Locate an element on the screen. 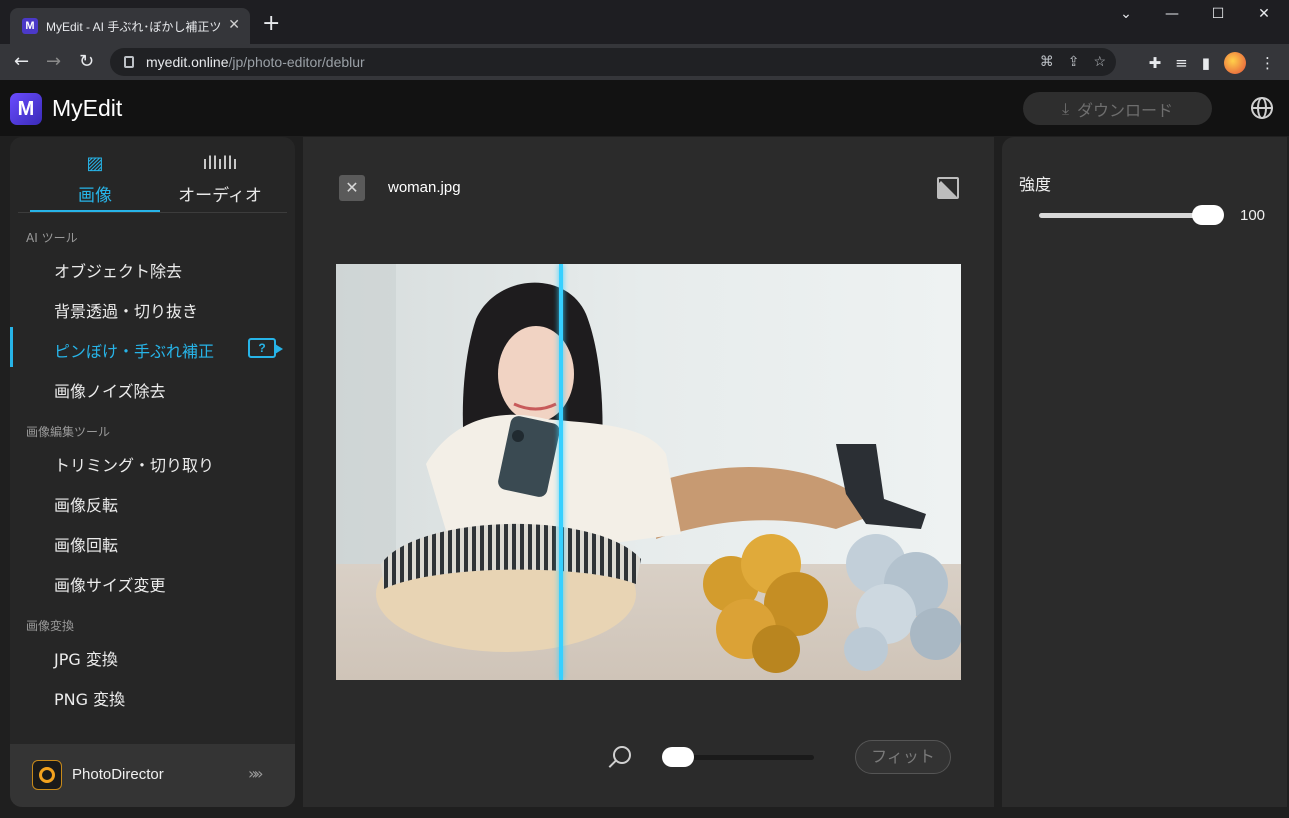 Image resolution: width=1289 pixels, height=818 pixels. strength-label: 強度 is located at coordinates (1035, 184).